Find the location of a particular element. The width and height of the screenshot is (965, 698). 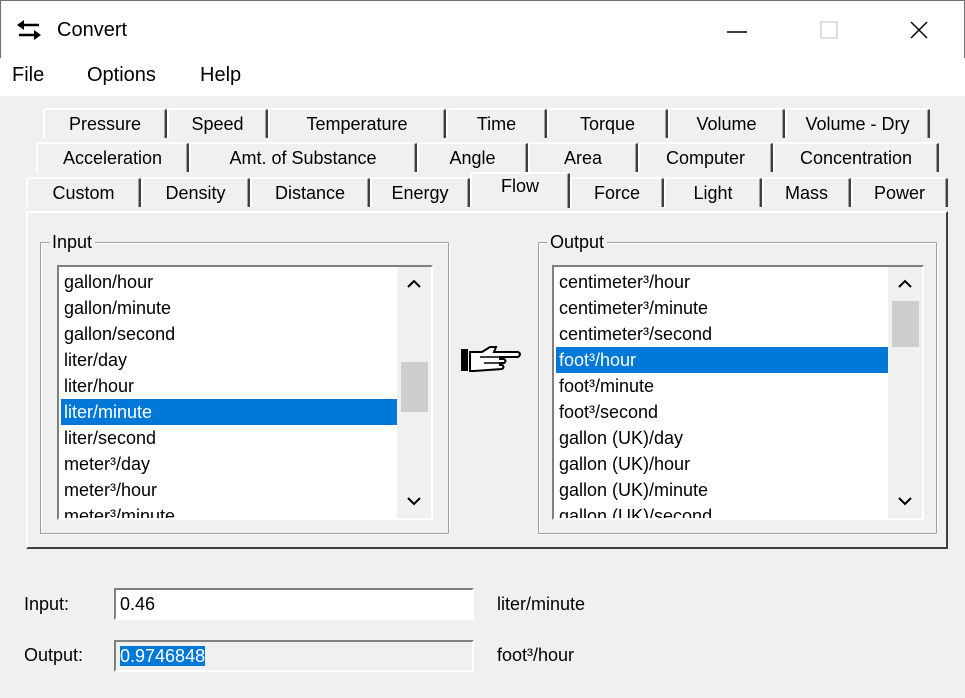

menu-file: File is located at coordinates (28, 75).